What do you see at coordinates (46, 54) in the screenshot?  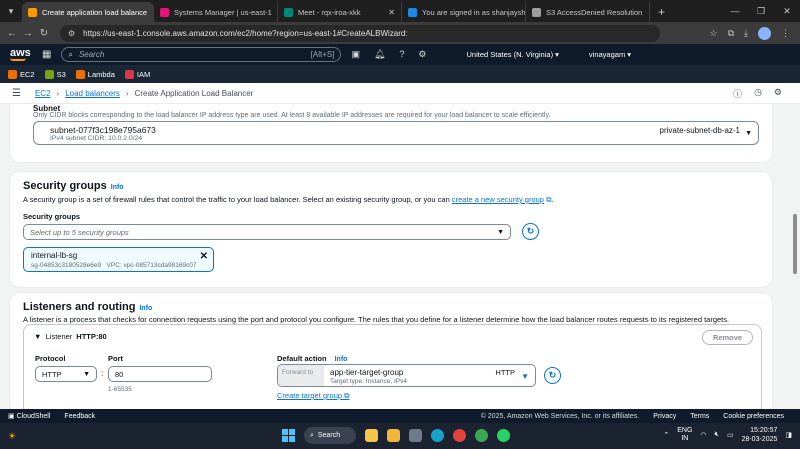 I see `services-grid-icon: ▦` at bounding box center [46, 54].